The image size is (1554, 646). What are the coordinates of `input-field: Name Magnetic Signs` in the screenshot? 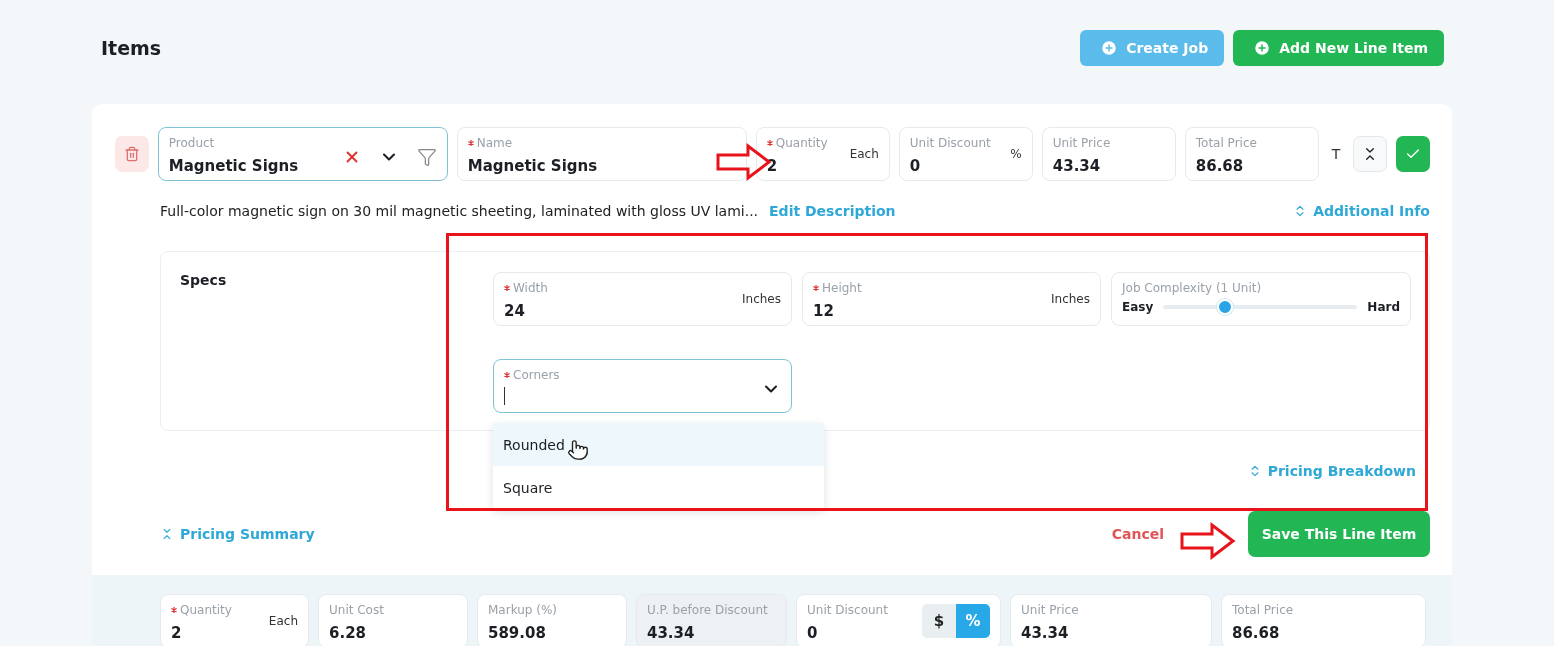 It's located at (601, 154).